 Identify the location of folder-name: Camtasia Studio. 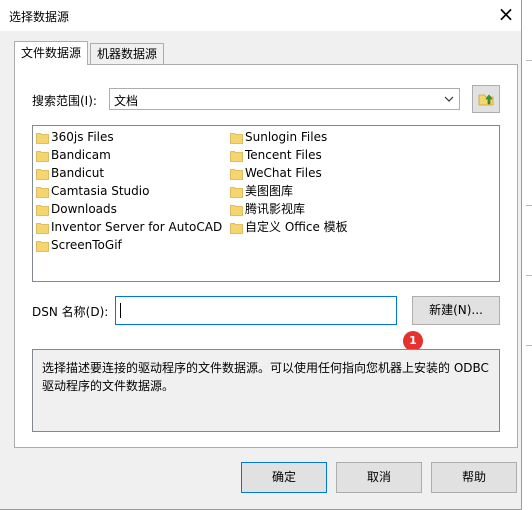
(100, 191).